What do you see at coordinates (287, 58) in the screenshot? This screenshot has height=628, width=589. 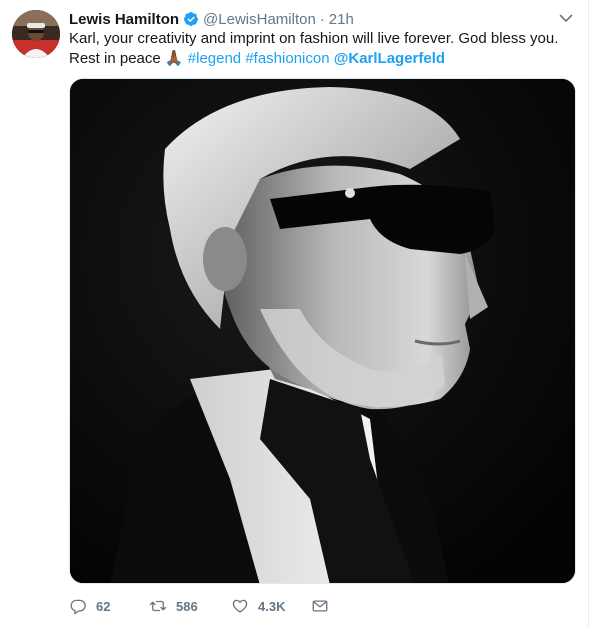 I see `hashtag-fashionicon: #fashionicon` at bounding box center [287, 58].